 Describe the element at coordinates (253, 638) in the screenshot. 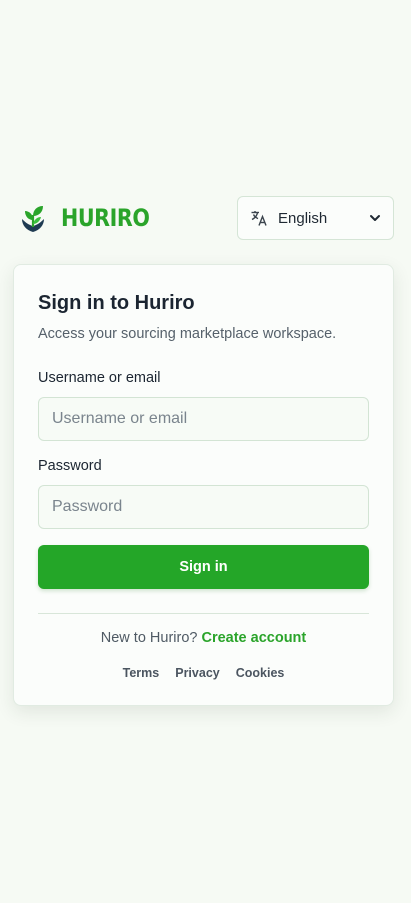

I see `create-account-link: Create account` at that location.